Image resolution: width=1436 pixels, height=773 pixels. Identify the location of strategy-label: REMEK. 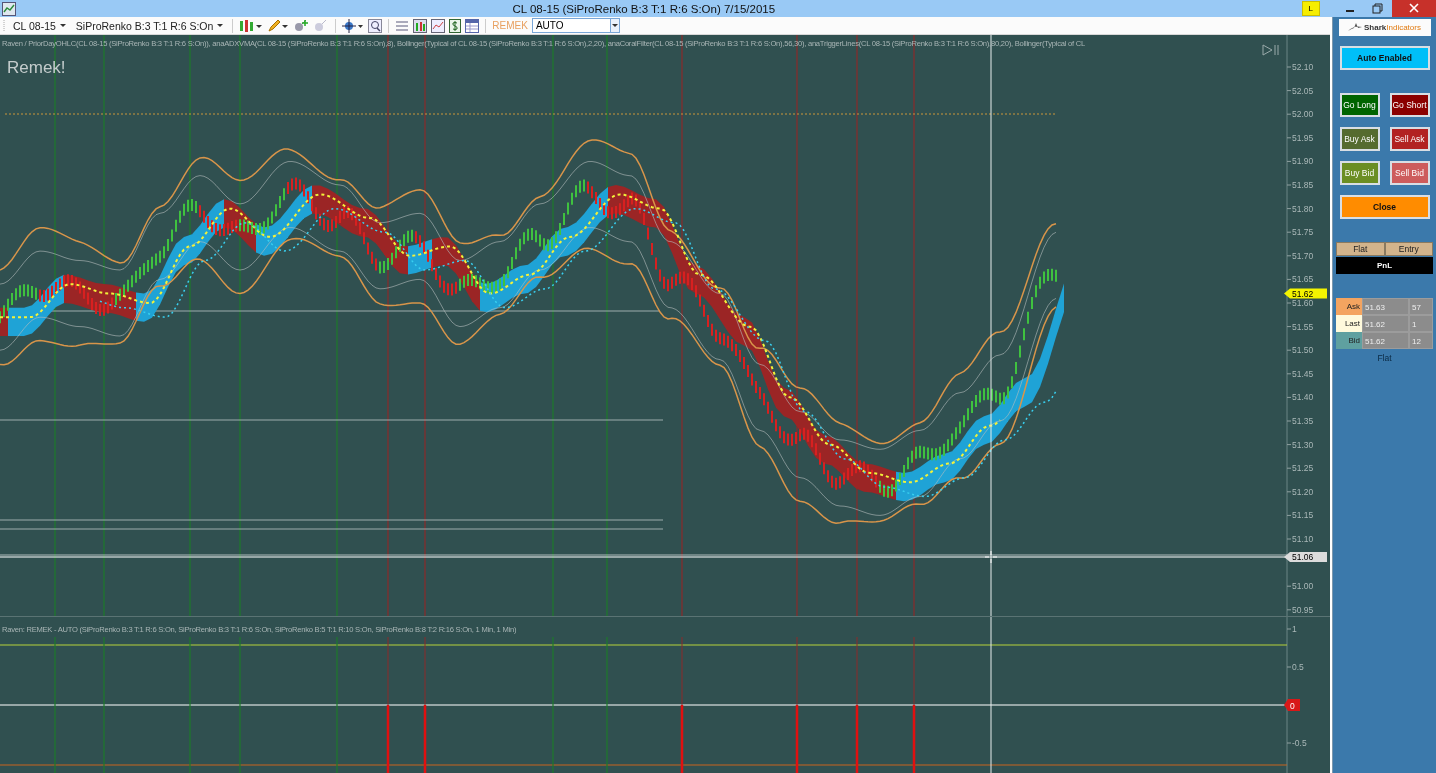
(510, 25).